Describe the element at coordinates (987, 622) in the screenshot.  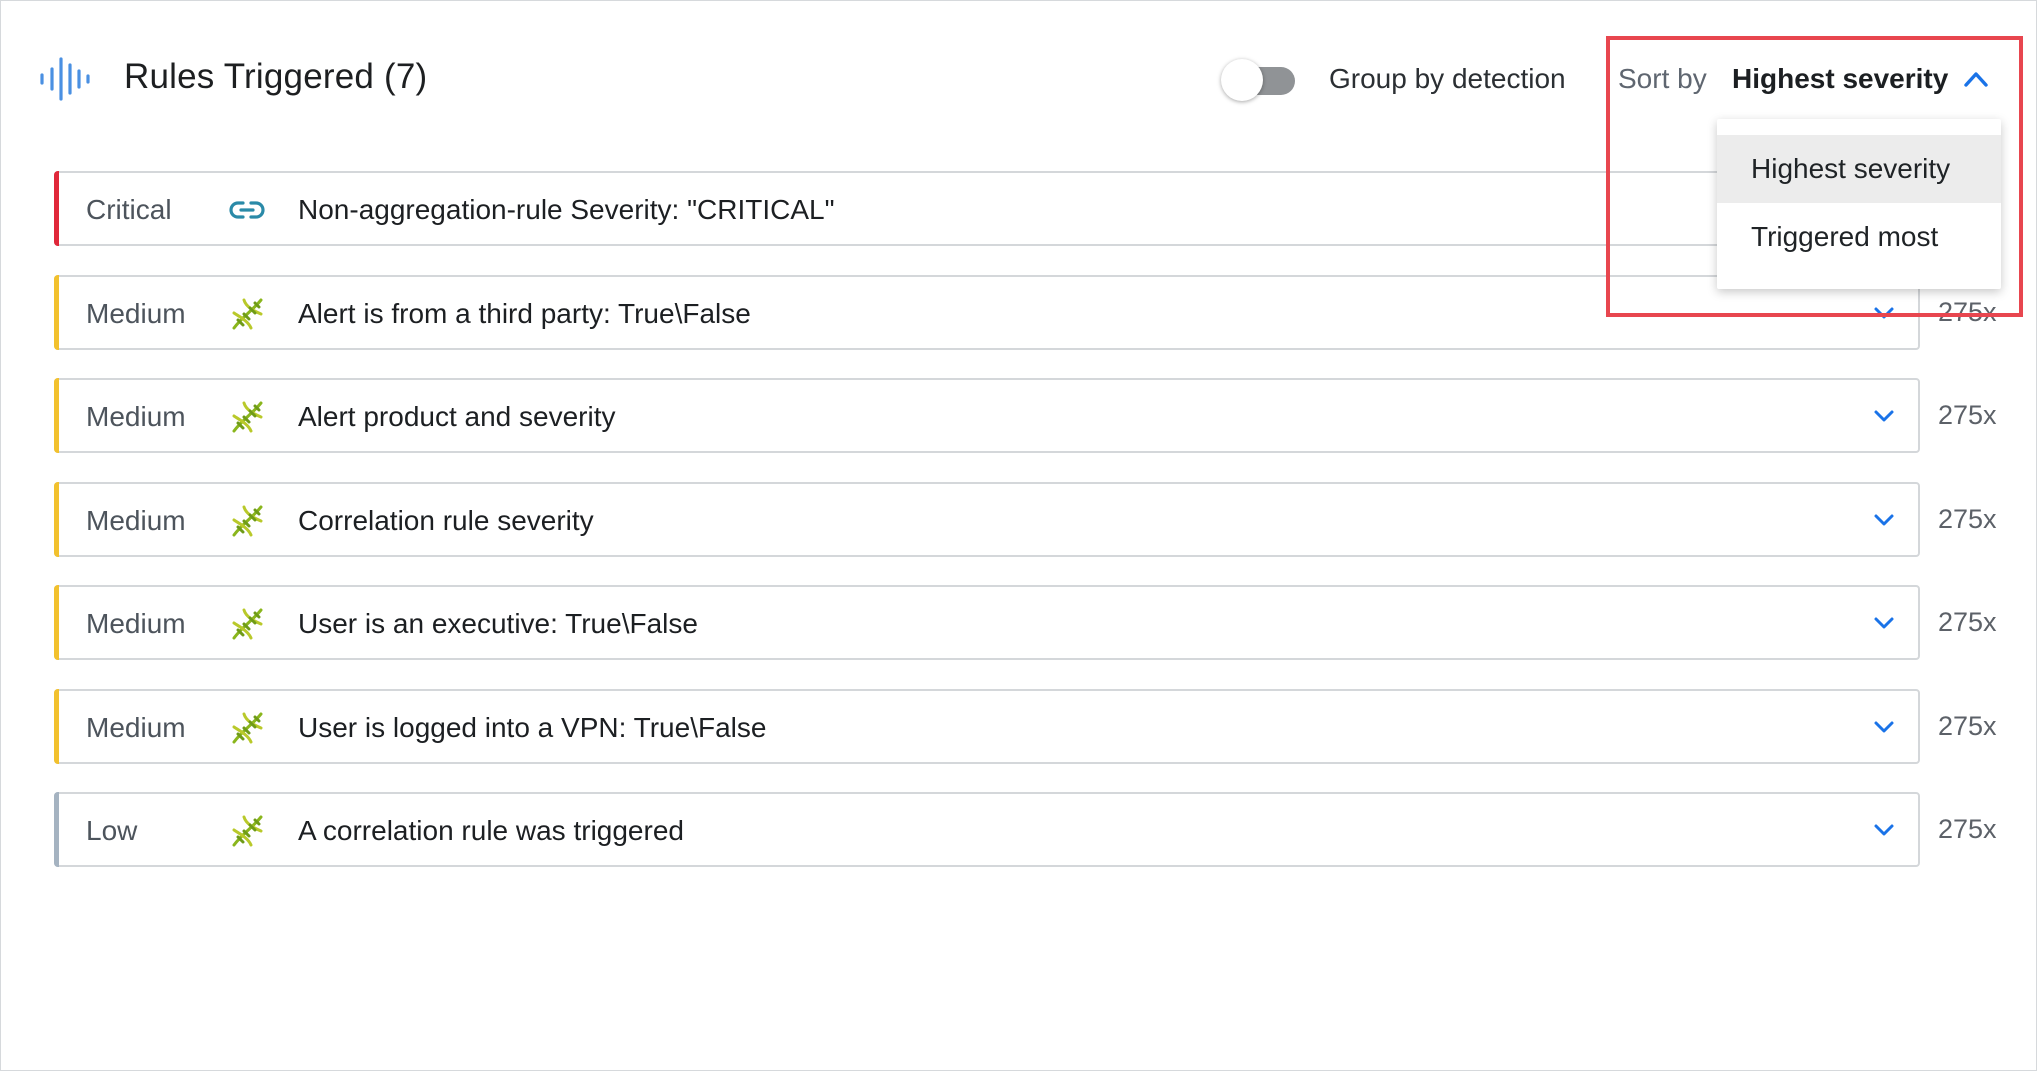
I see `rule-row: Medium User is an executive: True\False` at that location.